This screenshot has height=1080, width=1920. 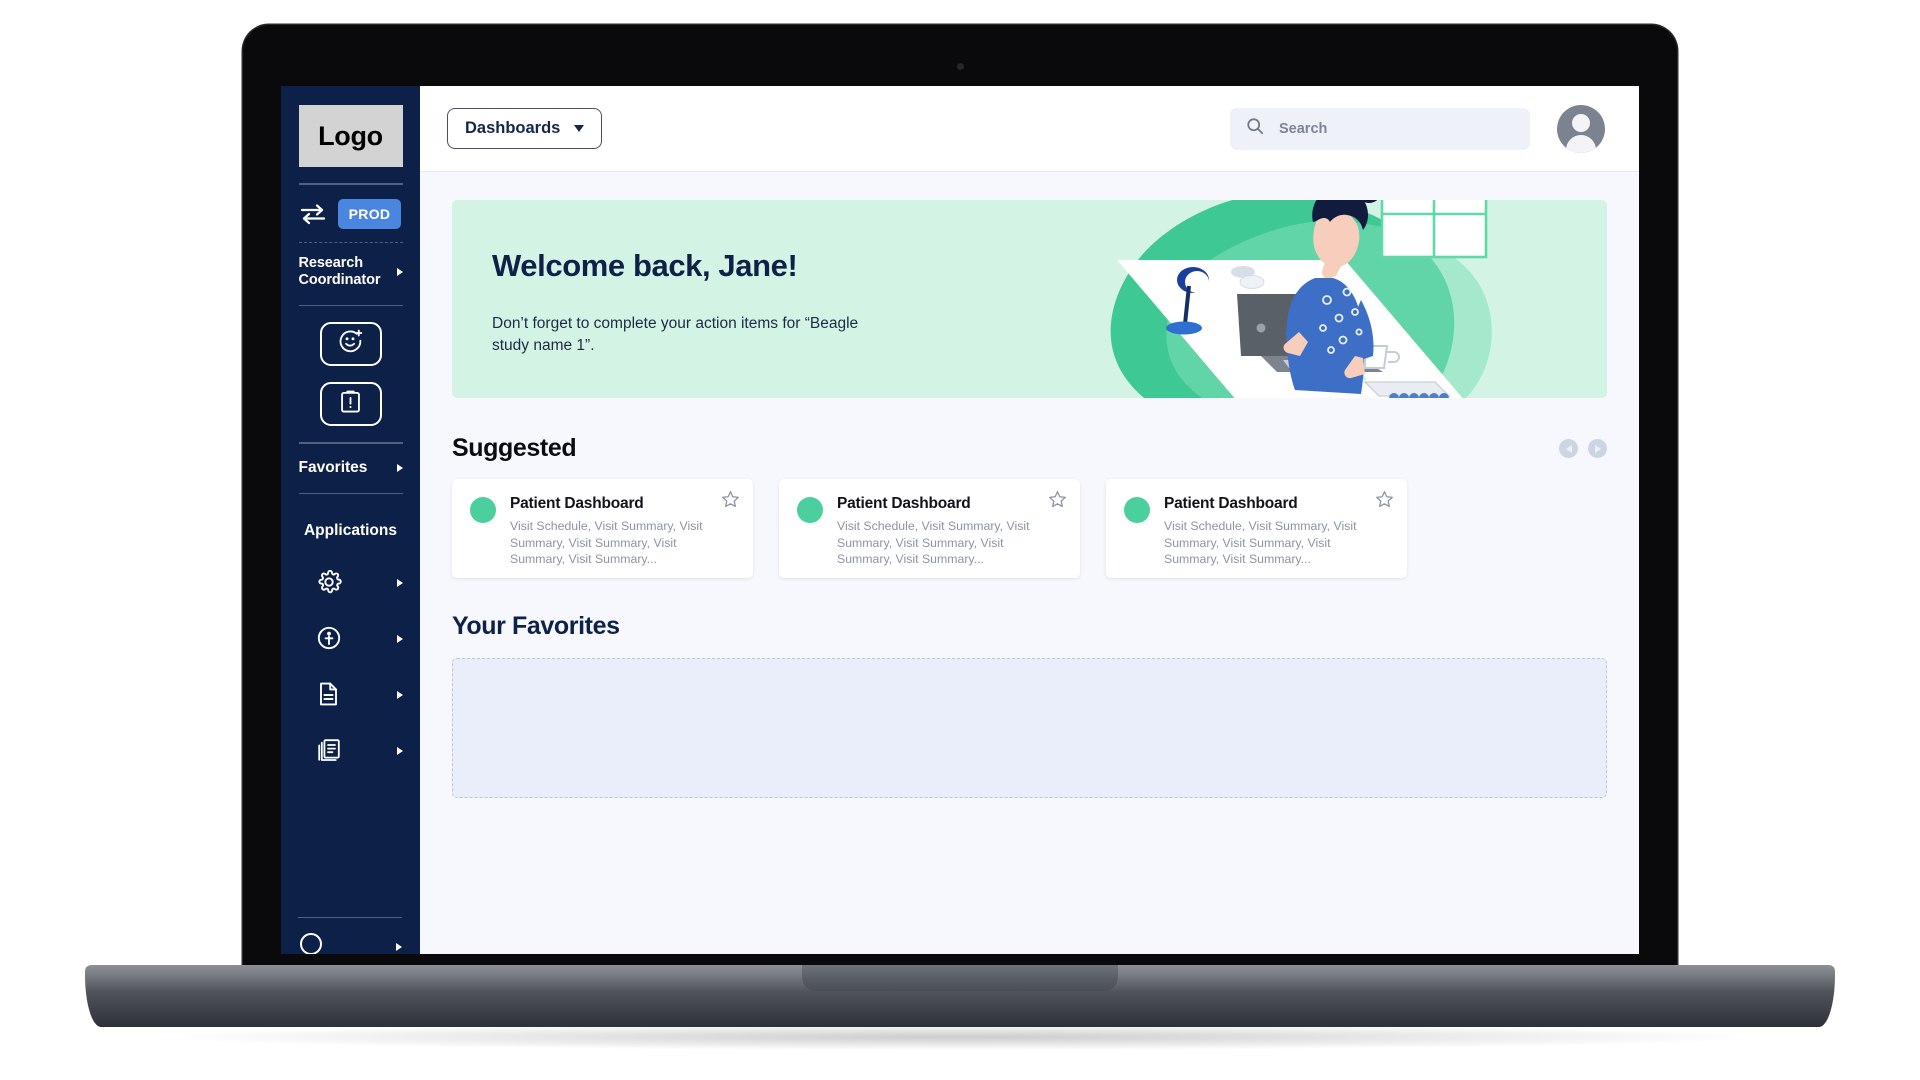 What do you see at coordinates (579, 128) in the screenshot?
I see `chevron-down-icon` at bounding box center [579, 128].